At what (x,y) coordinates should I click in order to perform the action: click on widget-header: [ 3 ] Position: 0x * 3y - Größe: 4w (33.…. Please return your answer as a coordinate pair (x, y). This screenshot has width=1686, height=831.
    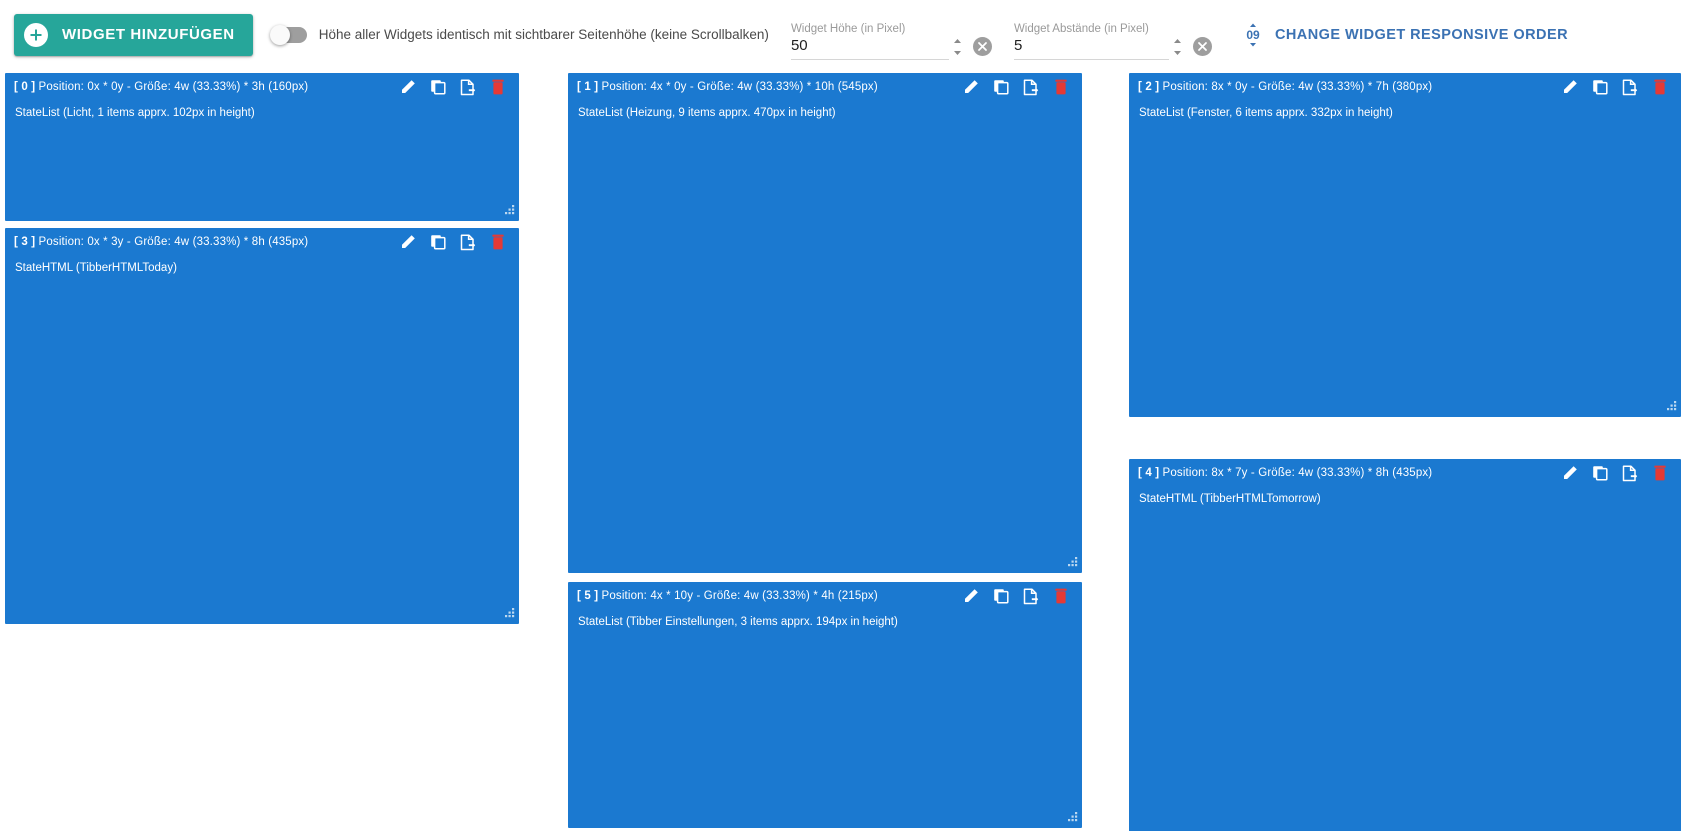
    Looking at the image, I should click on (262, 242).